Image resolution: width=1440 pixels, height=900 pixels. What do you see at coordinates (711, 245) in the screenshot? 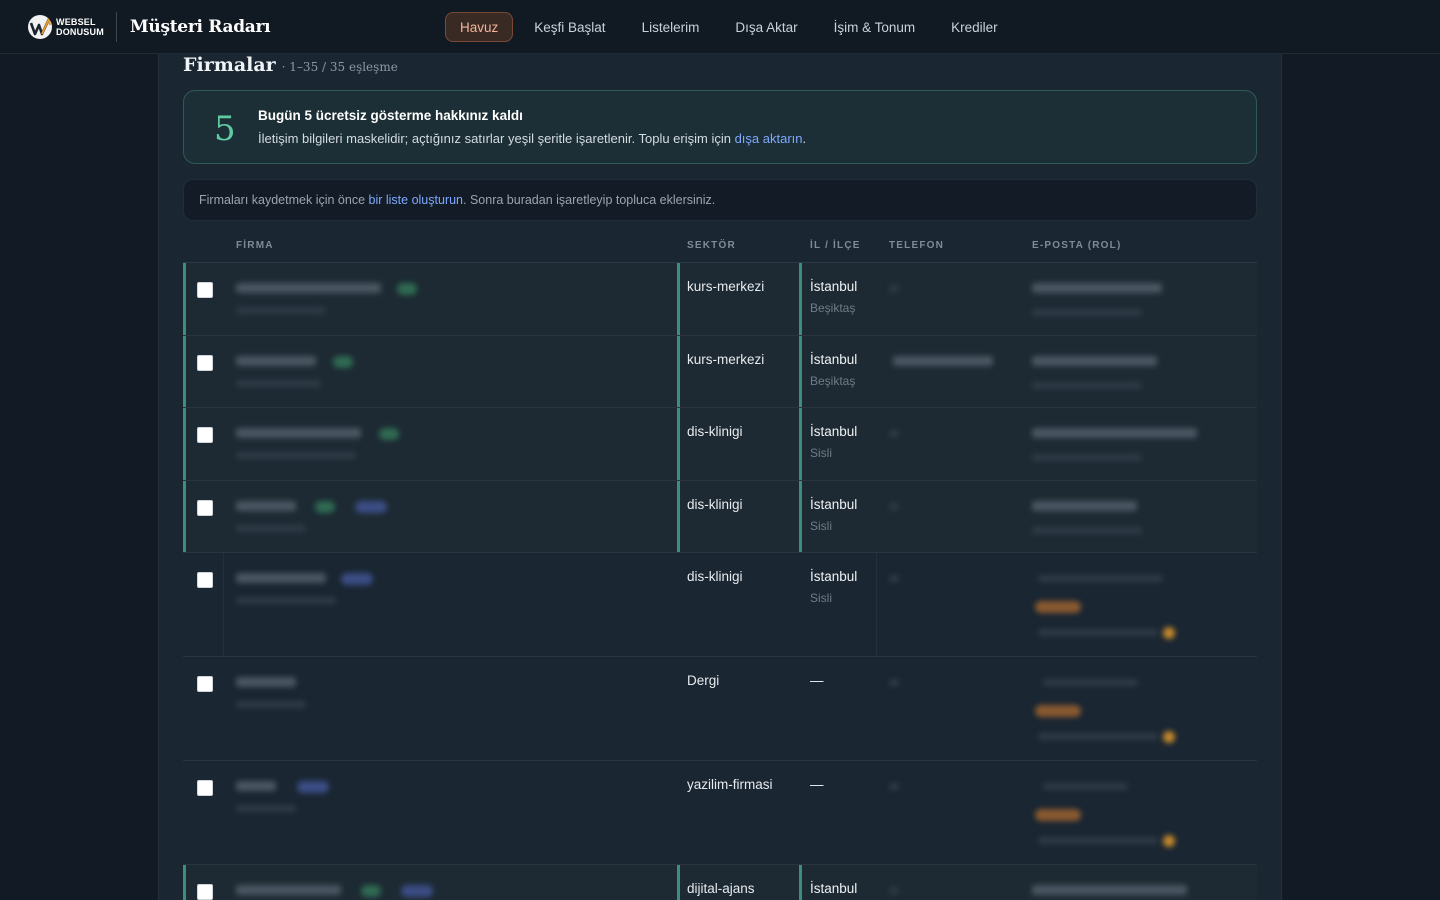
I see `column-header-sector: SEKTÖR` at bounding box center [711, 245].